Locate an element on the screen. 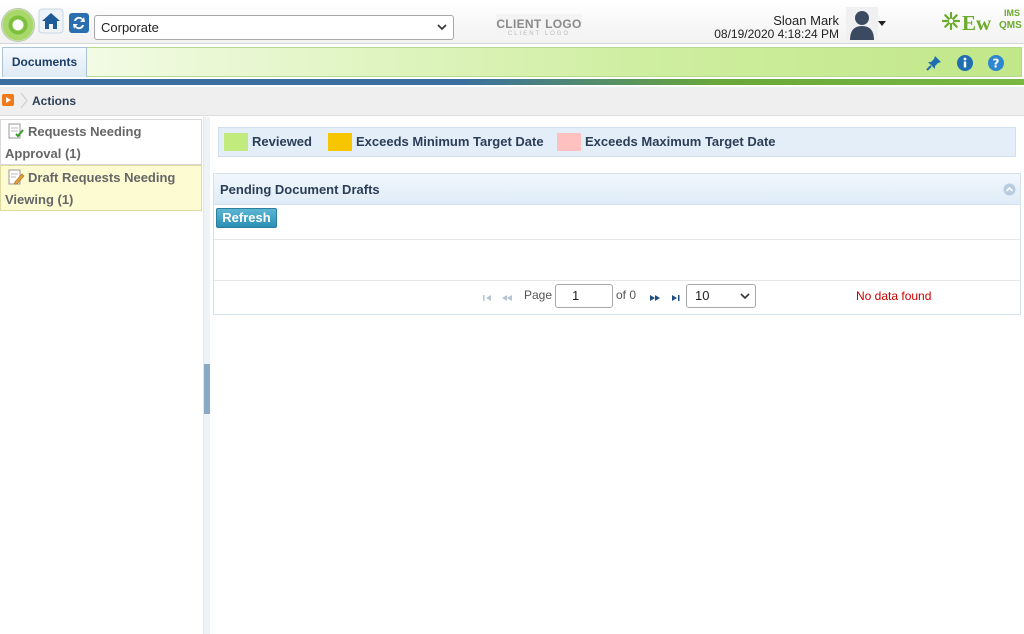 The width and height of the screenshot is (1024, 634). empty-message: No data found is located at coordinates (894, 296).